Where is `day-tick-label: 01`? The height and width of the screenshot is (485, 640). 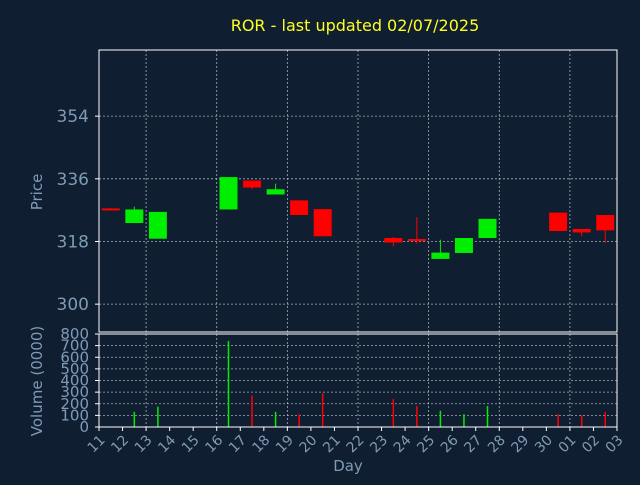
day-tick-label: 01 is located at coordinates (568, 444).